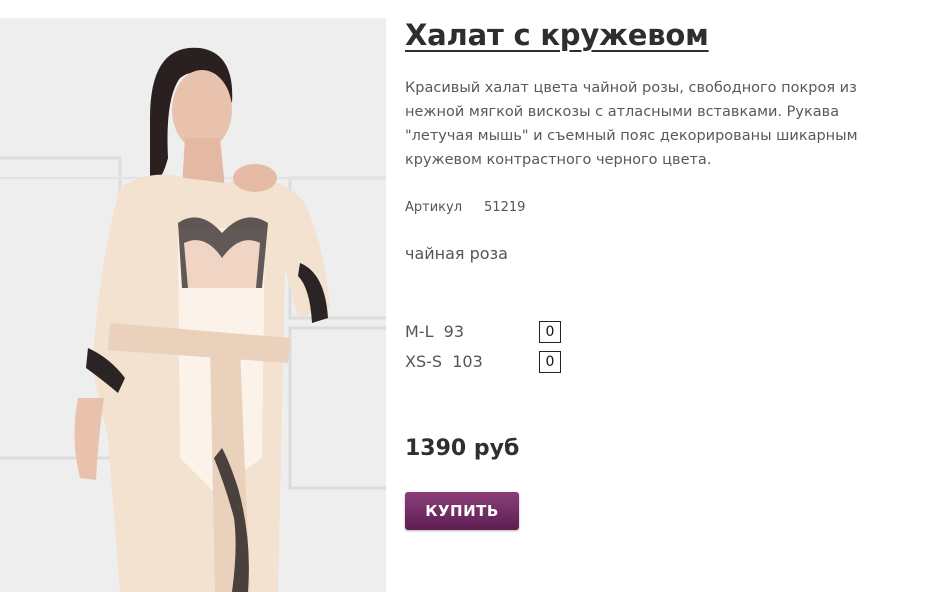  Describe the element at coordinates (435, 331) in the screenshot. I see `size-label: M-L 93` at that location.